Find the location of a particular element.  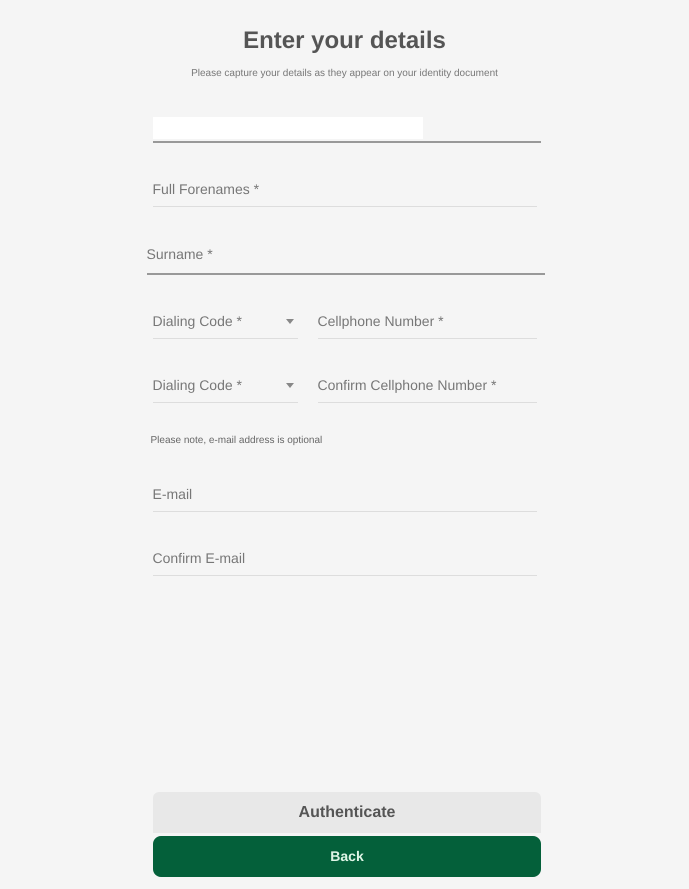

input-field: Full Forenames * is located at coordinates (344, 190).